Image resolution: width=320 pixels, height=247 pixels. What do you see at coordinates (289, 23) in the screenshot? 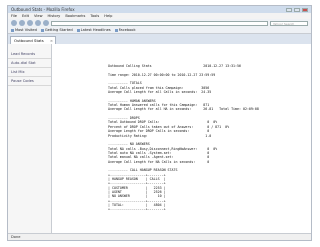
I see `search-input: Yahoo! Search` at bounding box center [289, 23].